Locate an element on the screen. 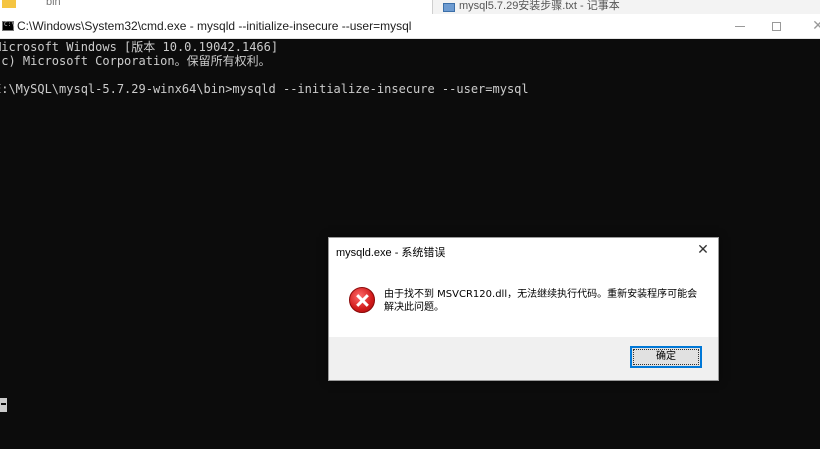 This screenshot has width=820, height=449. maximize-button is located at coordinates (776, 26).